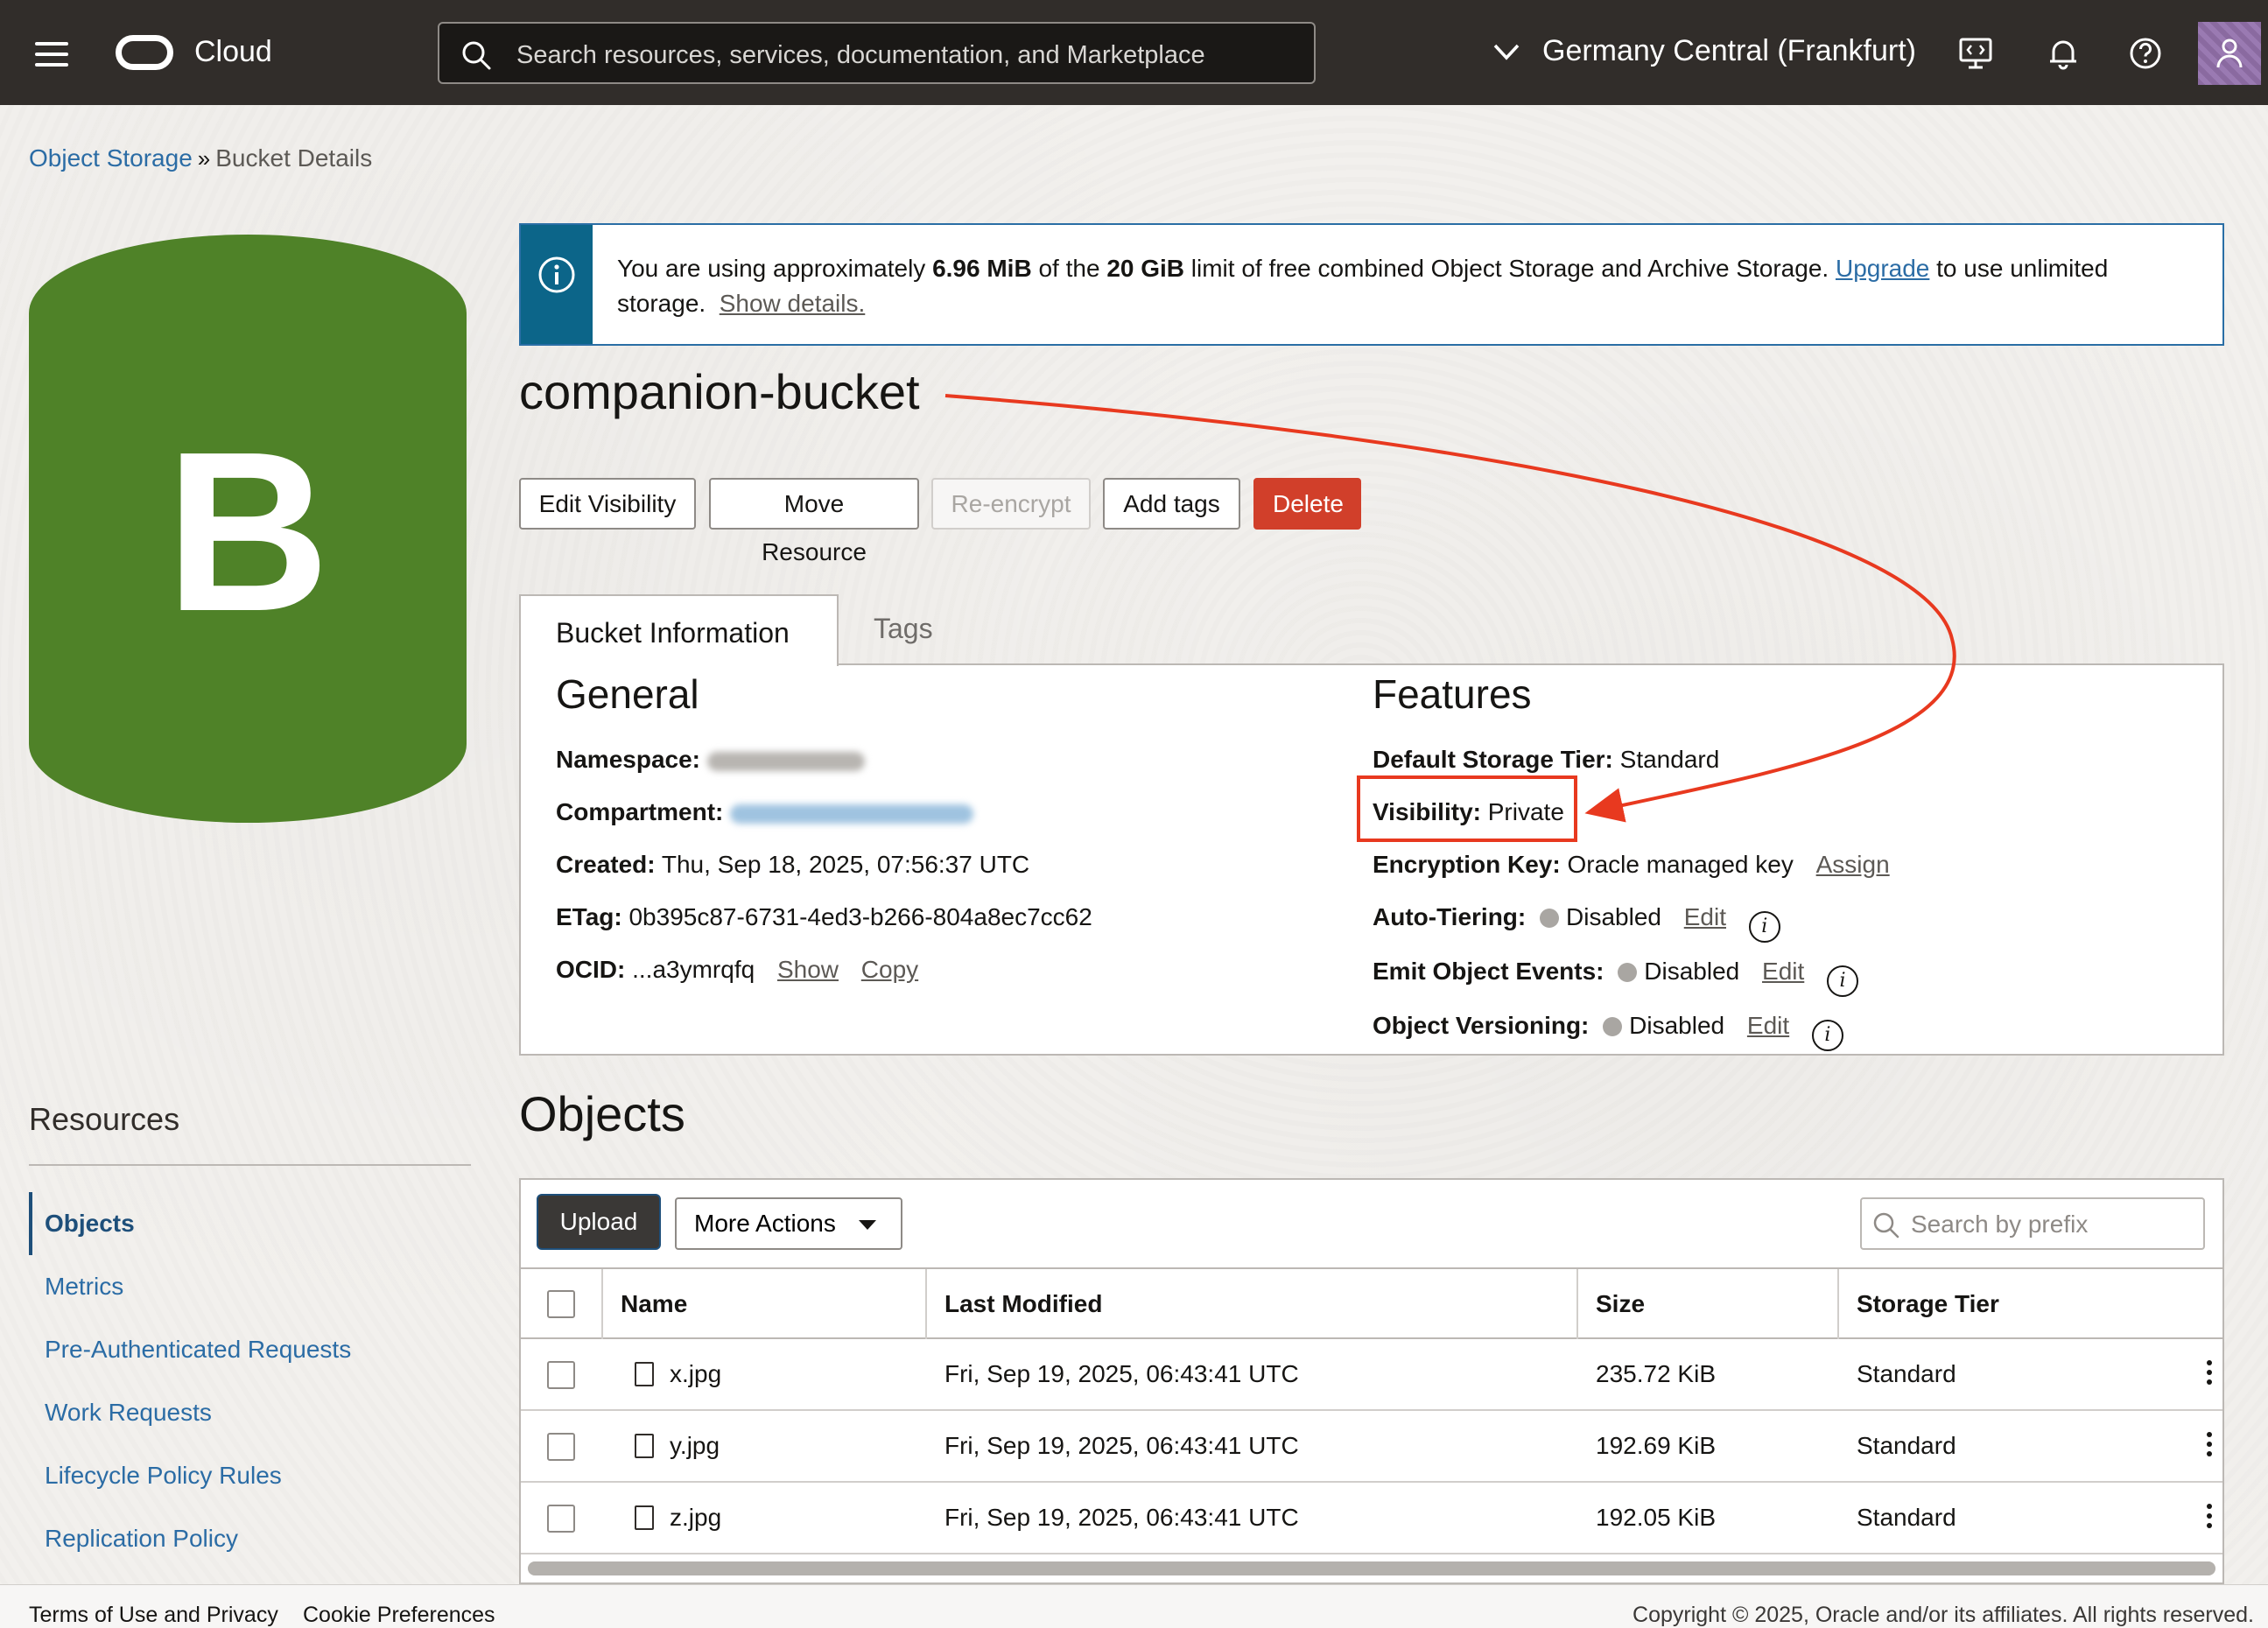  Describe the element at coordinates (1783, 971) in the screenshot. I see `emit-events-edit-link: Edit` at that location.